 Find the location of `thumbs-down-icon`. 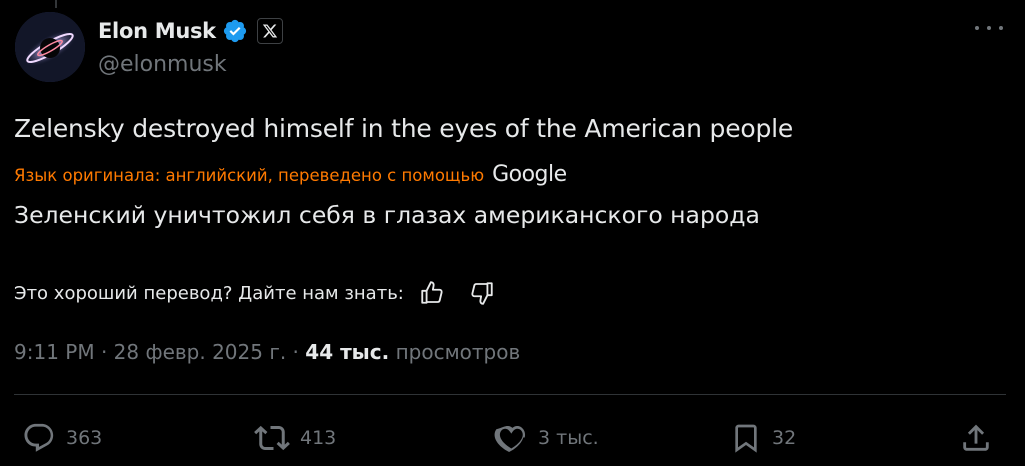

thumbs-down-icon is located at coordinates (482, 293).